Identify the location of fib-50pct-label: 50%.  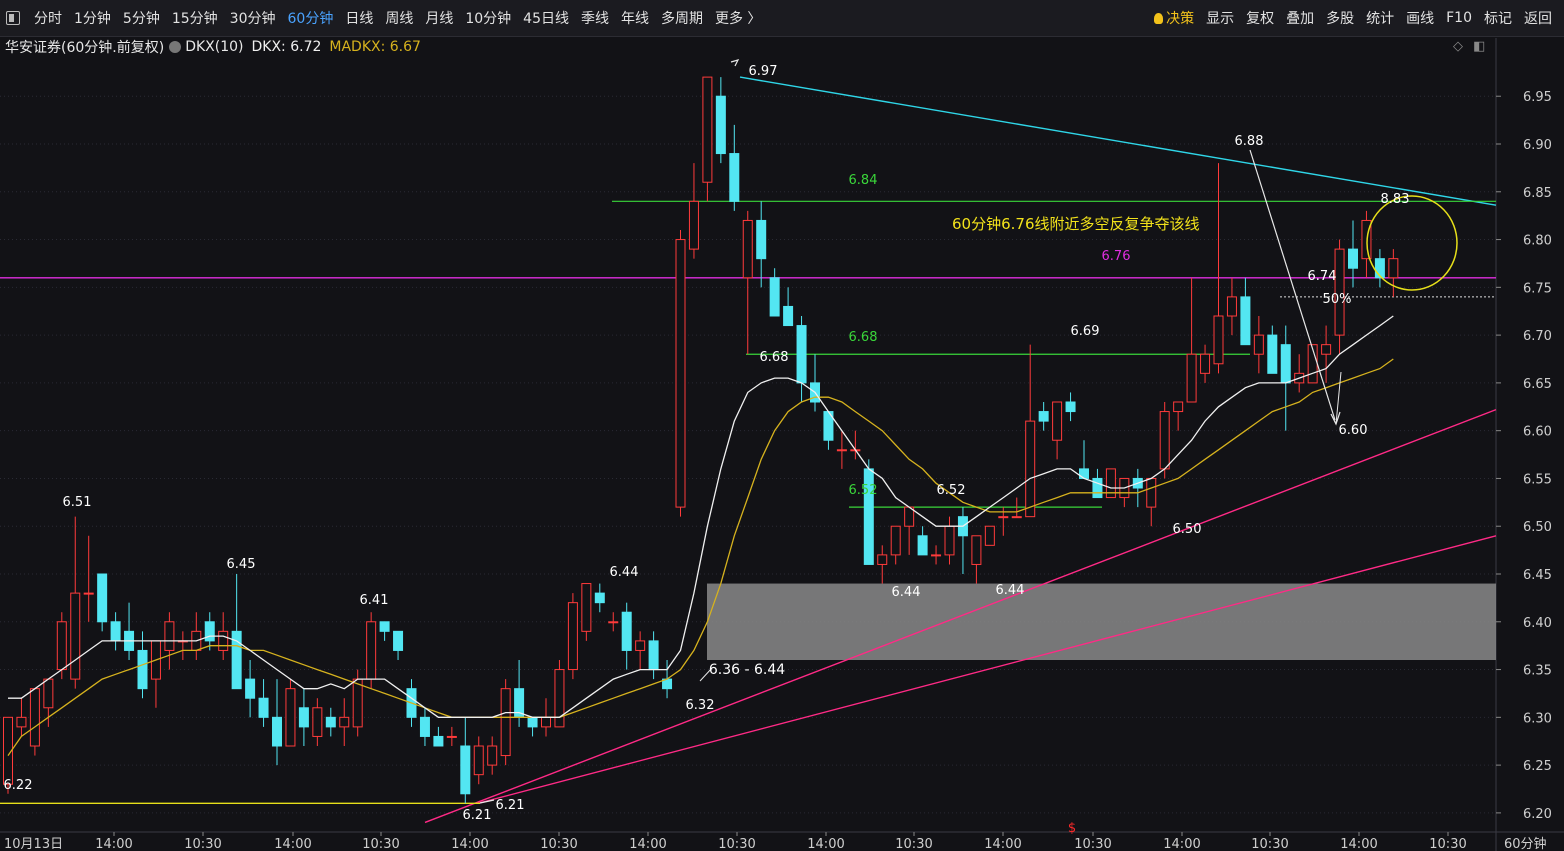
(1337, 299).